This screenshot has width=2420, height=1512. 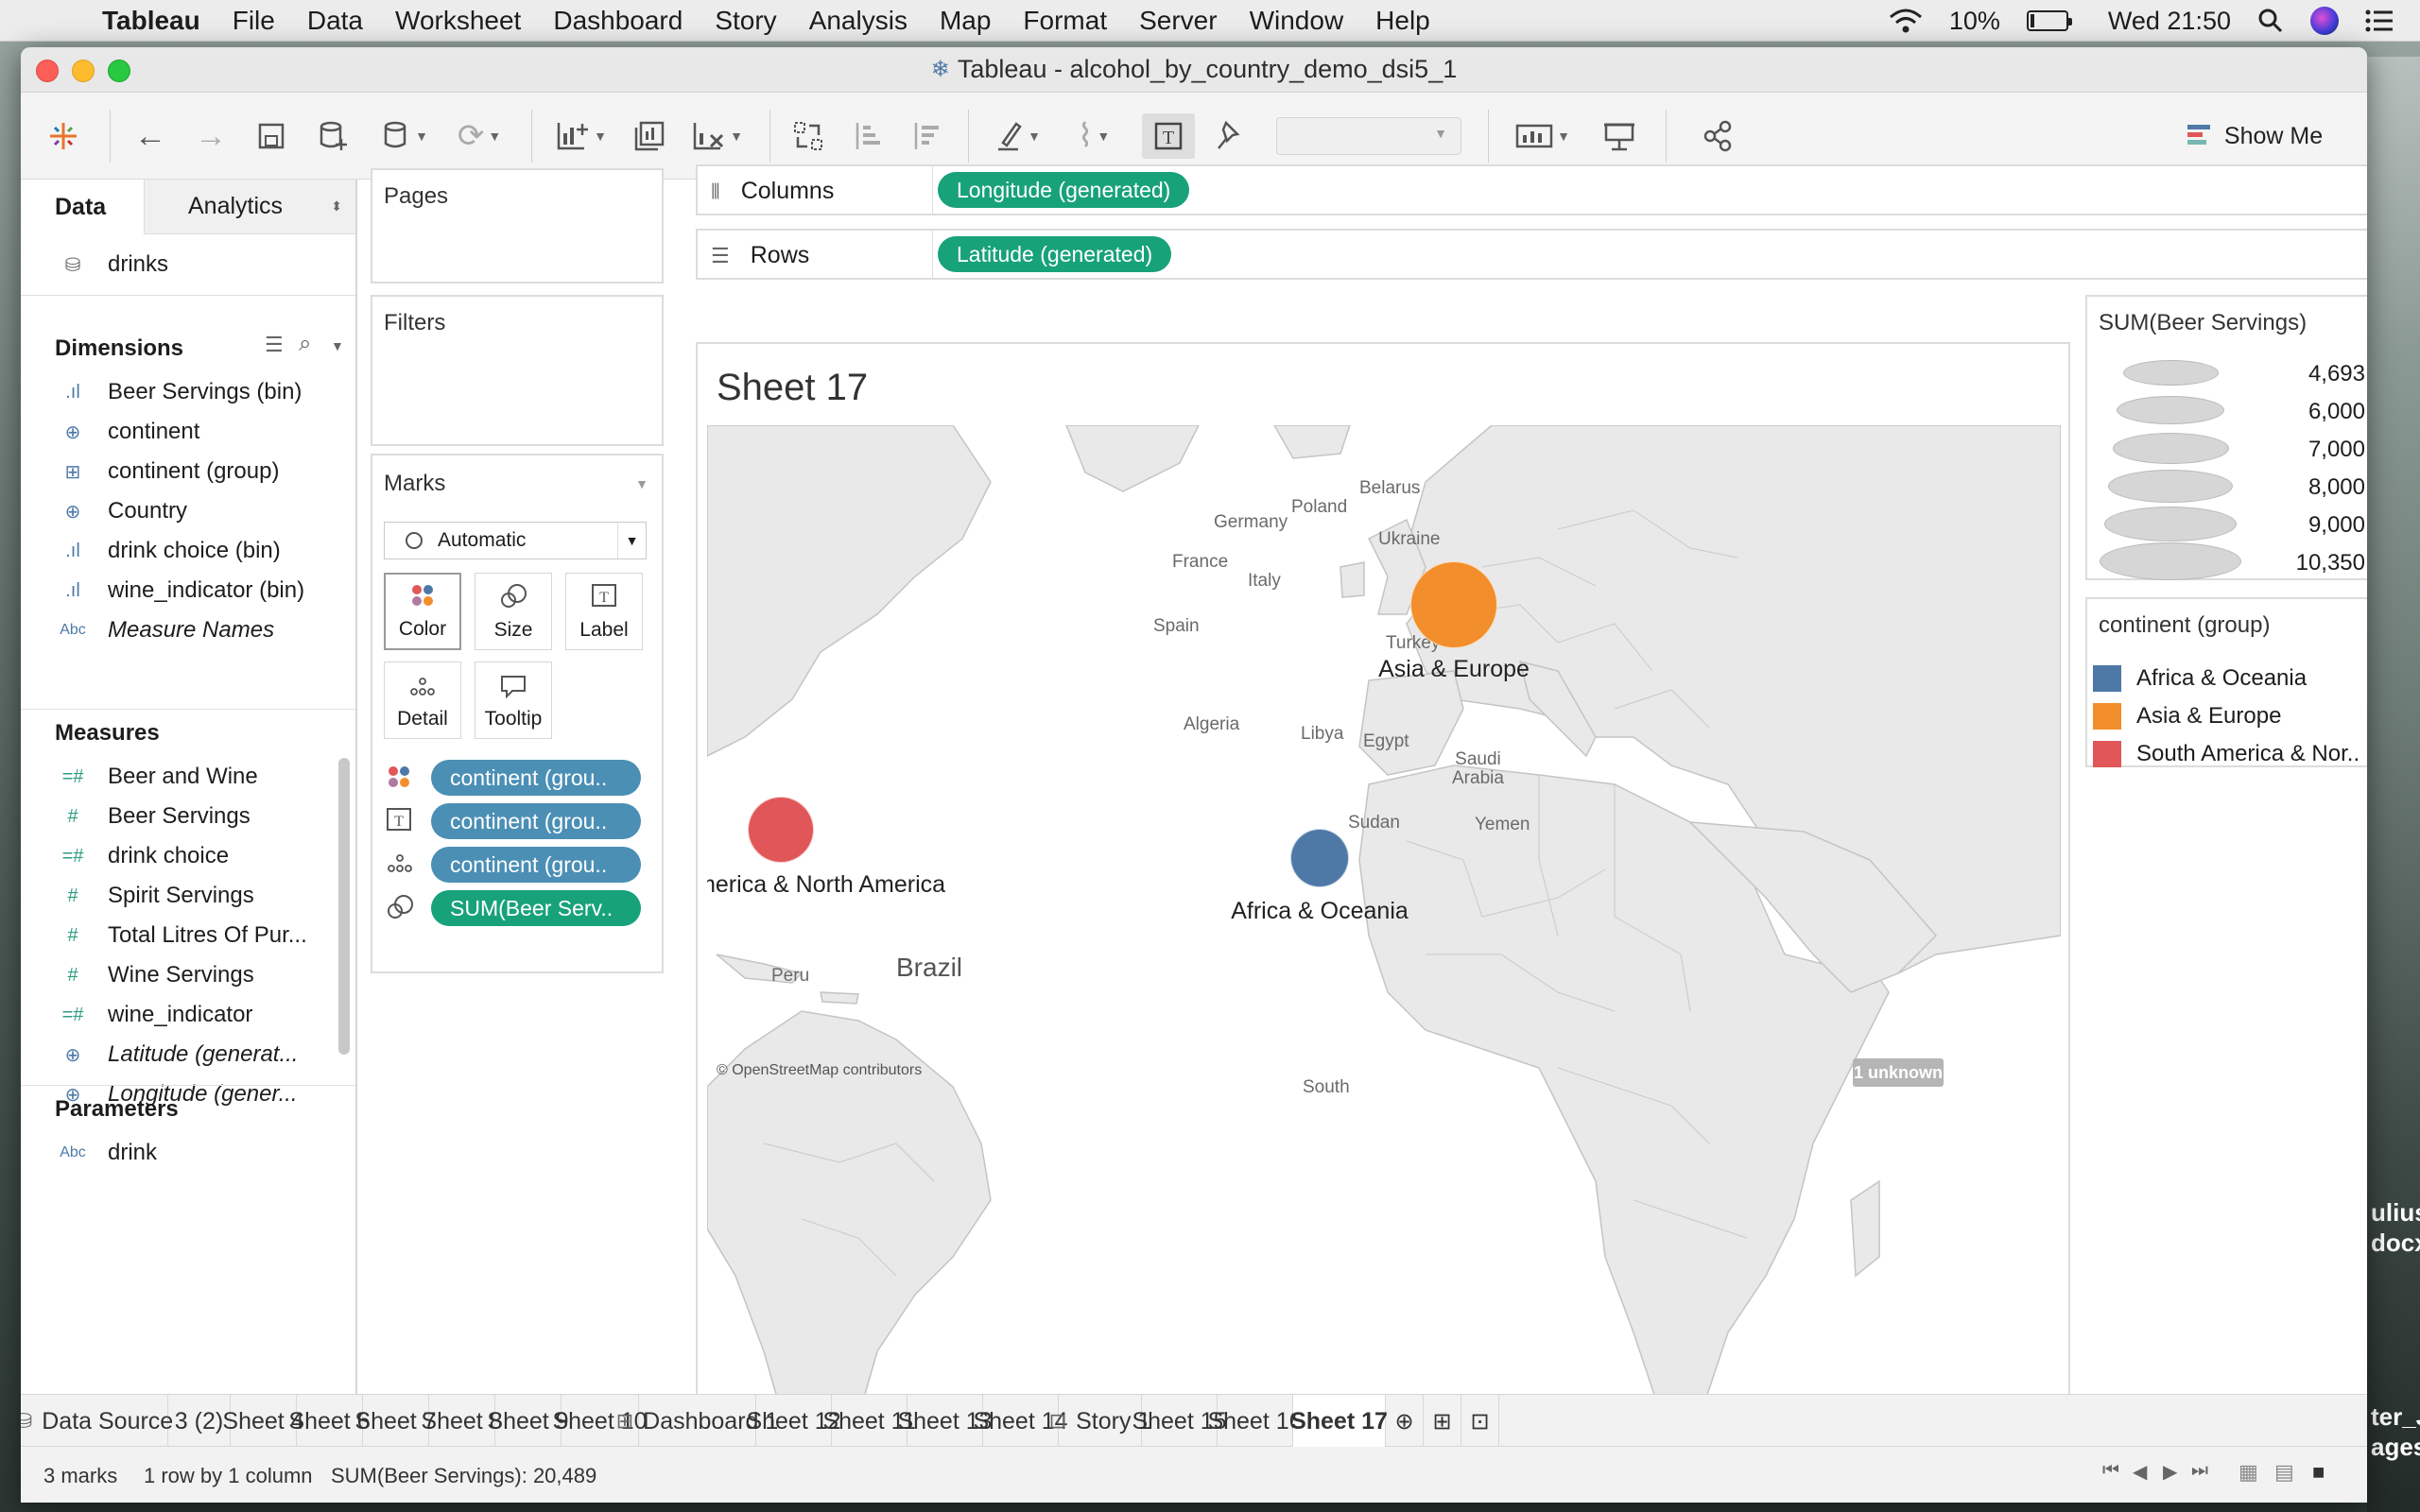 What do you see at coordinates (2248, 1472) in the screenshot?
I see `sheet-sorter-icon: ▦` at bounding box center [2248, 1472].